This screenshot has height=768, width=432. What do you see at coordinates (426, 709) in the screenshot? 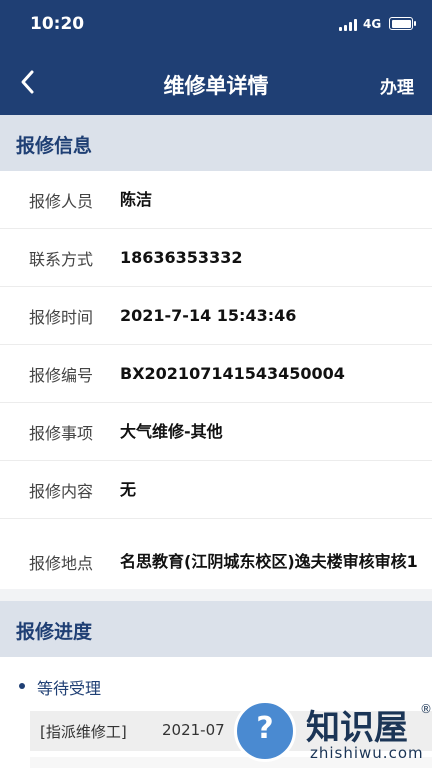
I see `watermark-registered: ®` at bounding box center [426, 709].